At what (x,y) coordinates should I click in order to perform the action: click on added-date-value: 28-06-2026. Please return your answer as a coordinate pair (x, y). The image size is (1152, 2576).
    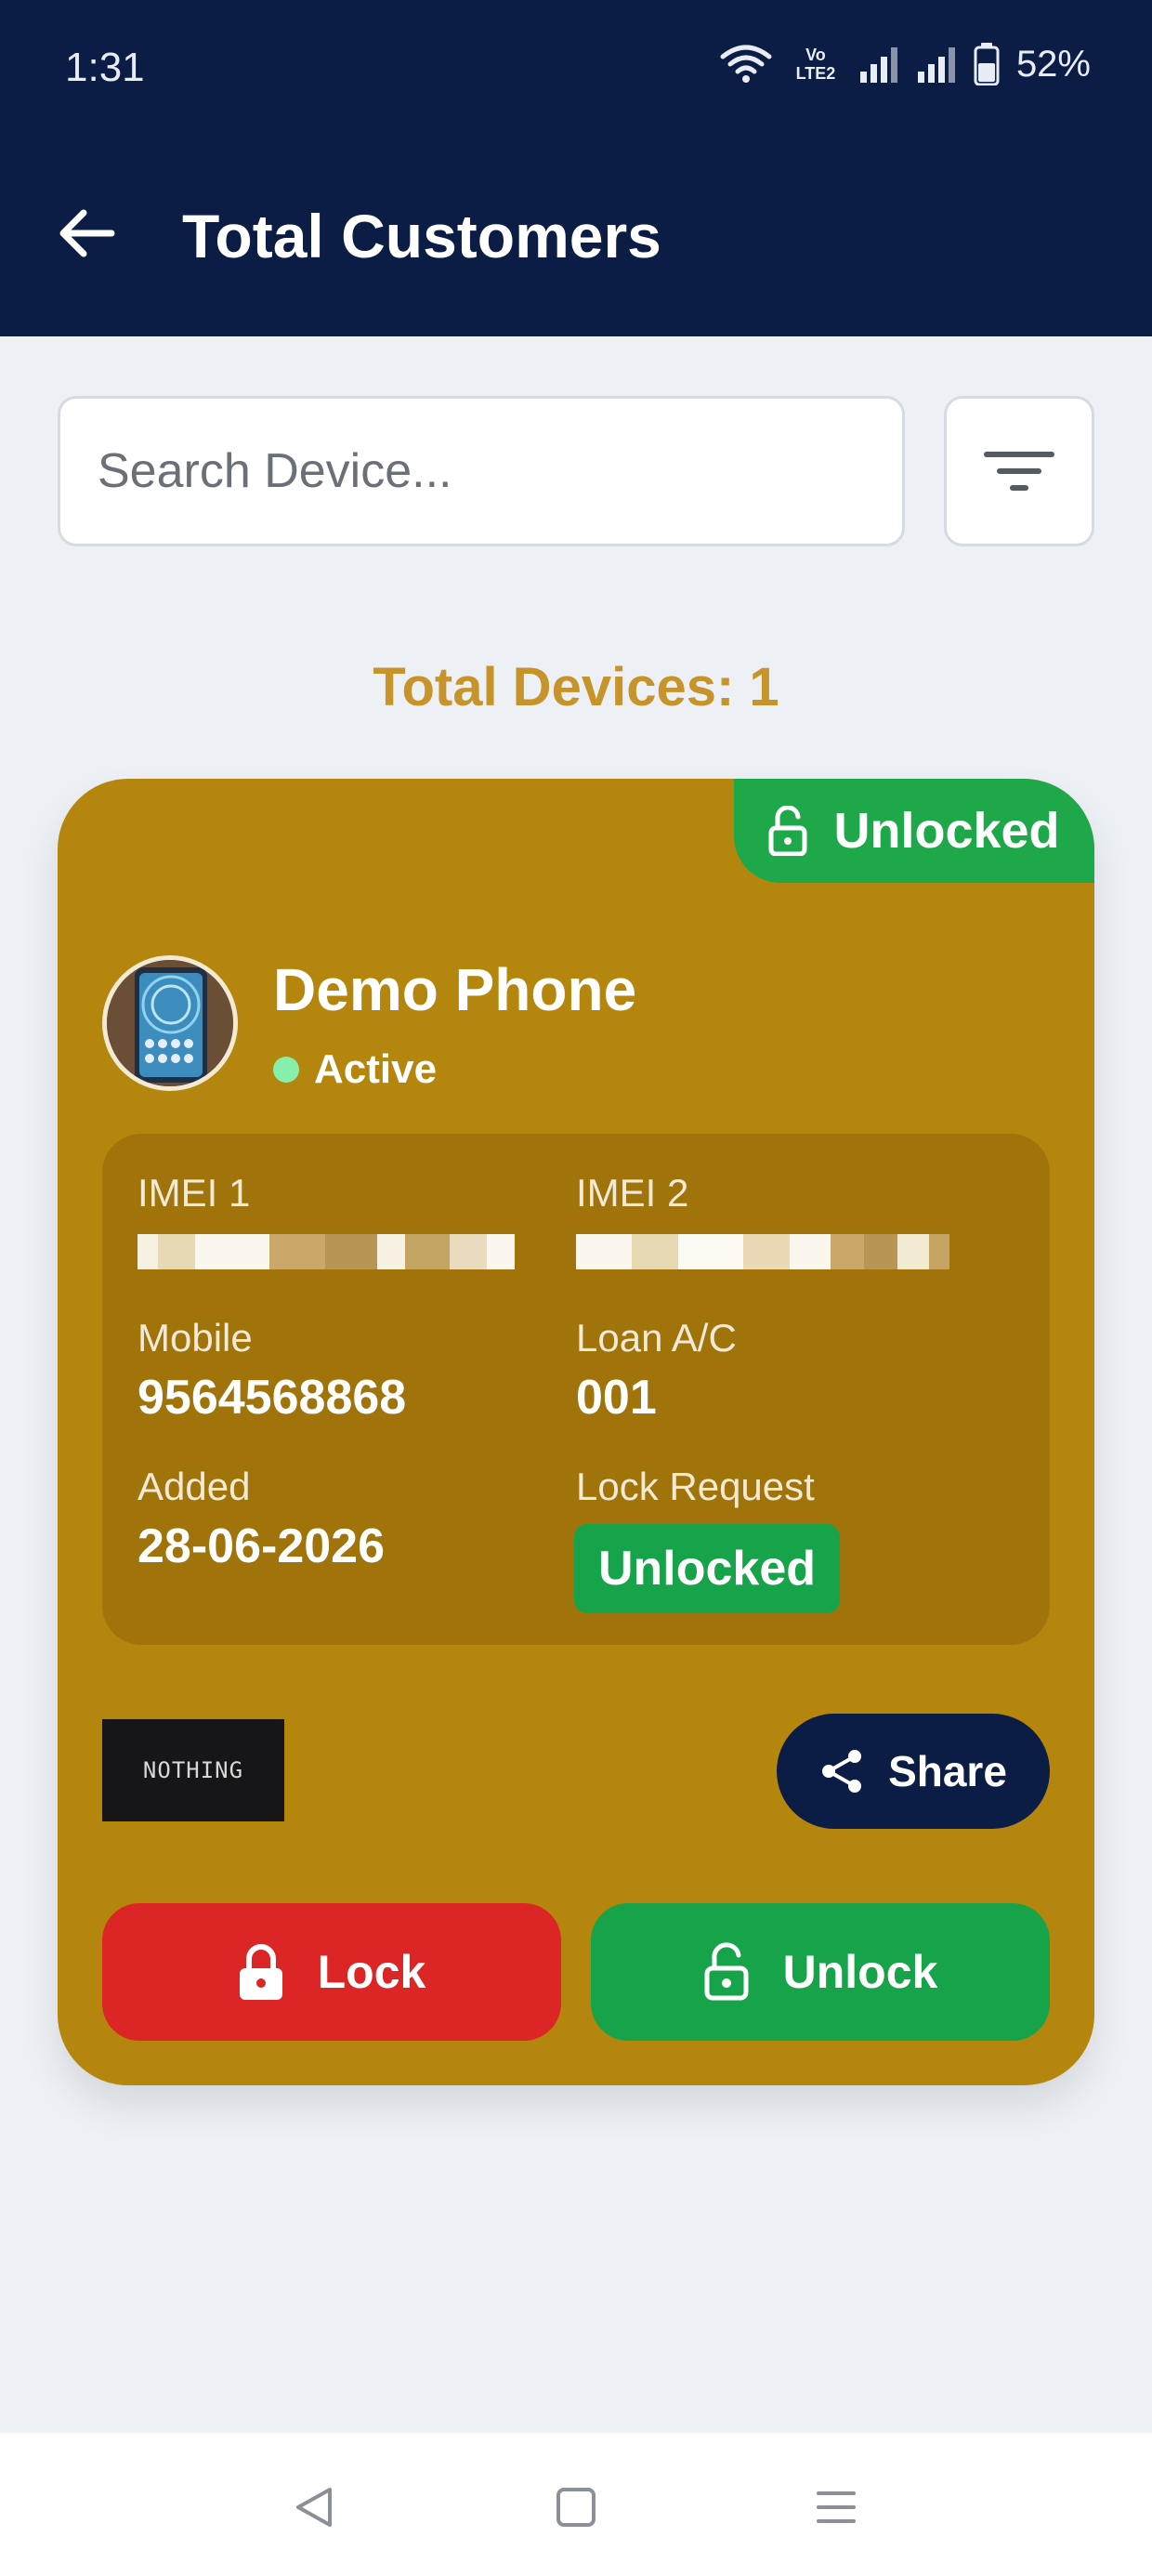
    Looking at the image, I should click on (261, 1546).